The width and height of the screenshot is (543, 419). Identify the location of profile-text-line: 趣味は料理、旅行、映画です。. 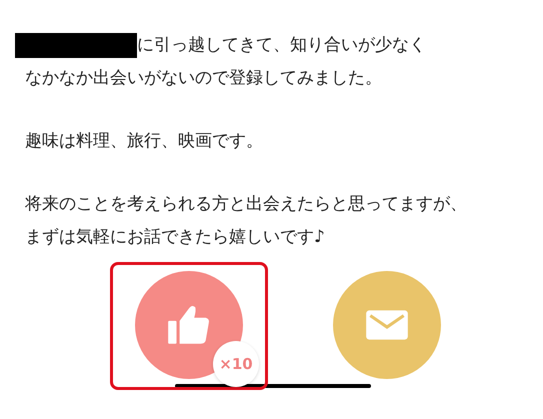
(144, 141).